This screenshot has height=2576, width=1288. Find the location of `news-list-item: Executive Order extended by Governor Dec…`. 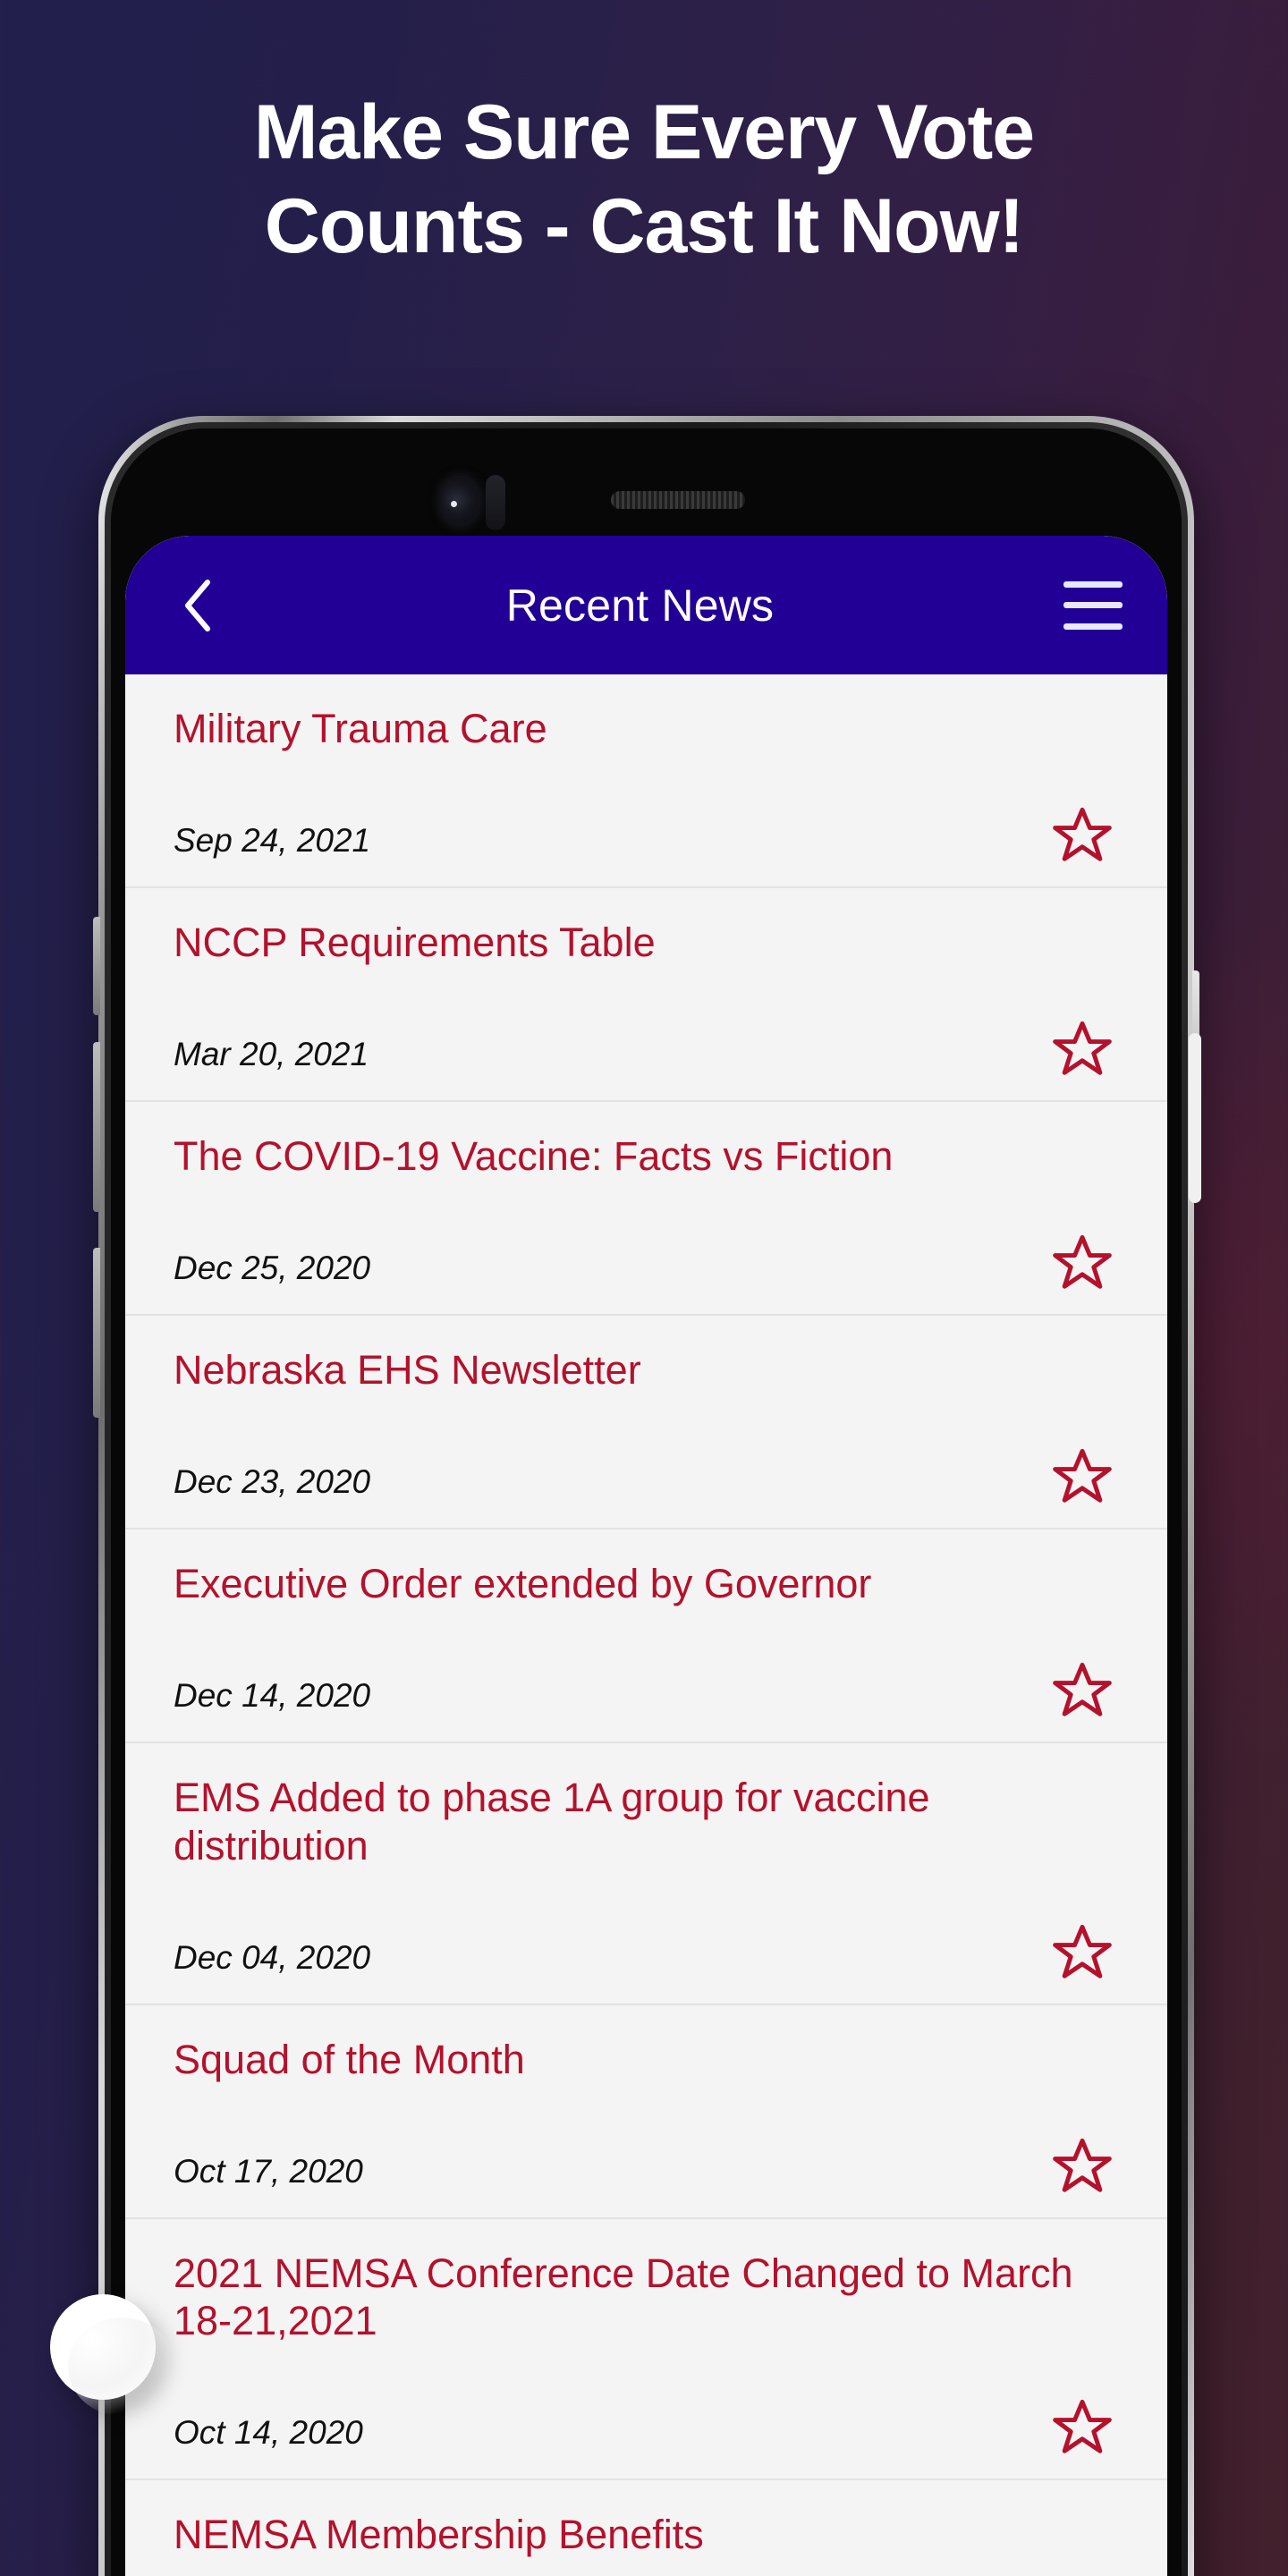

news-list-item: Executive Order extended by Governor Dec… is located at coordinates (646, 1637).